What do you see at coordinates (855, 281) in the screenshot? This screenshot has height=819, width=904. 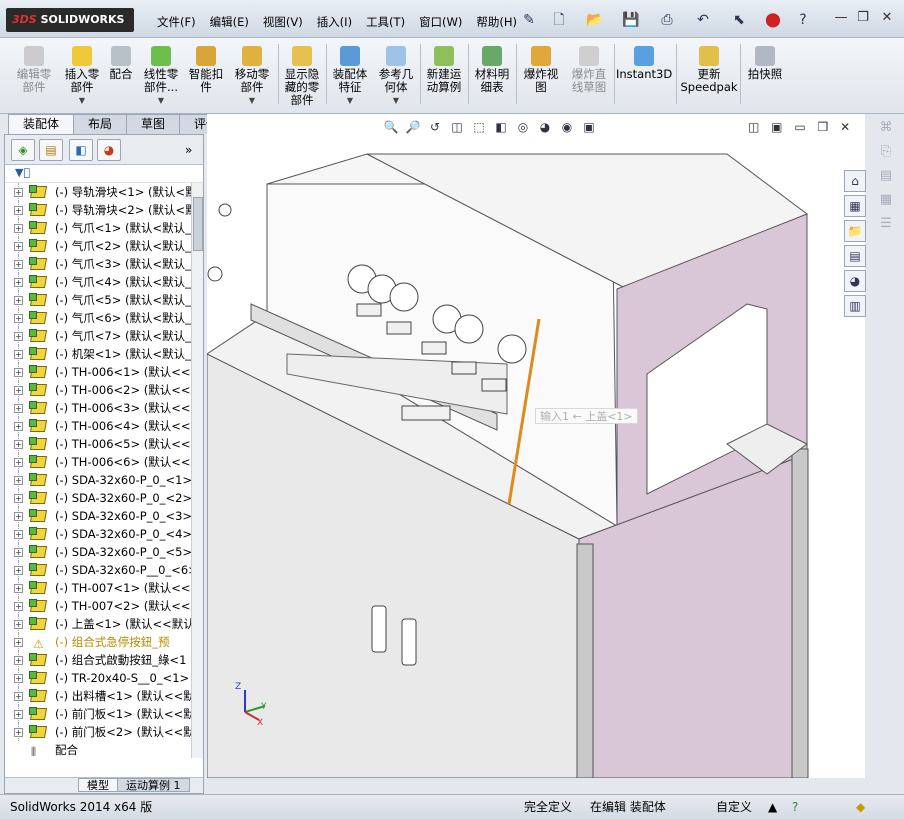 I see `appearances-icon: ◕` at bounding box center [855, 281].